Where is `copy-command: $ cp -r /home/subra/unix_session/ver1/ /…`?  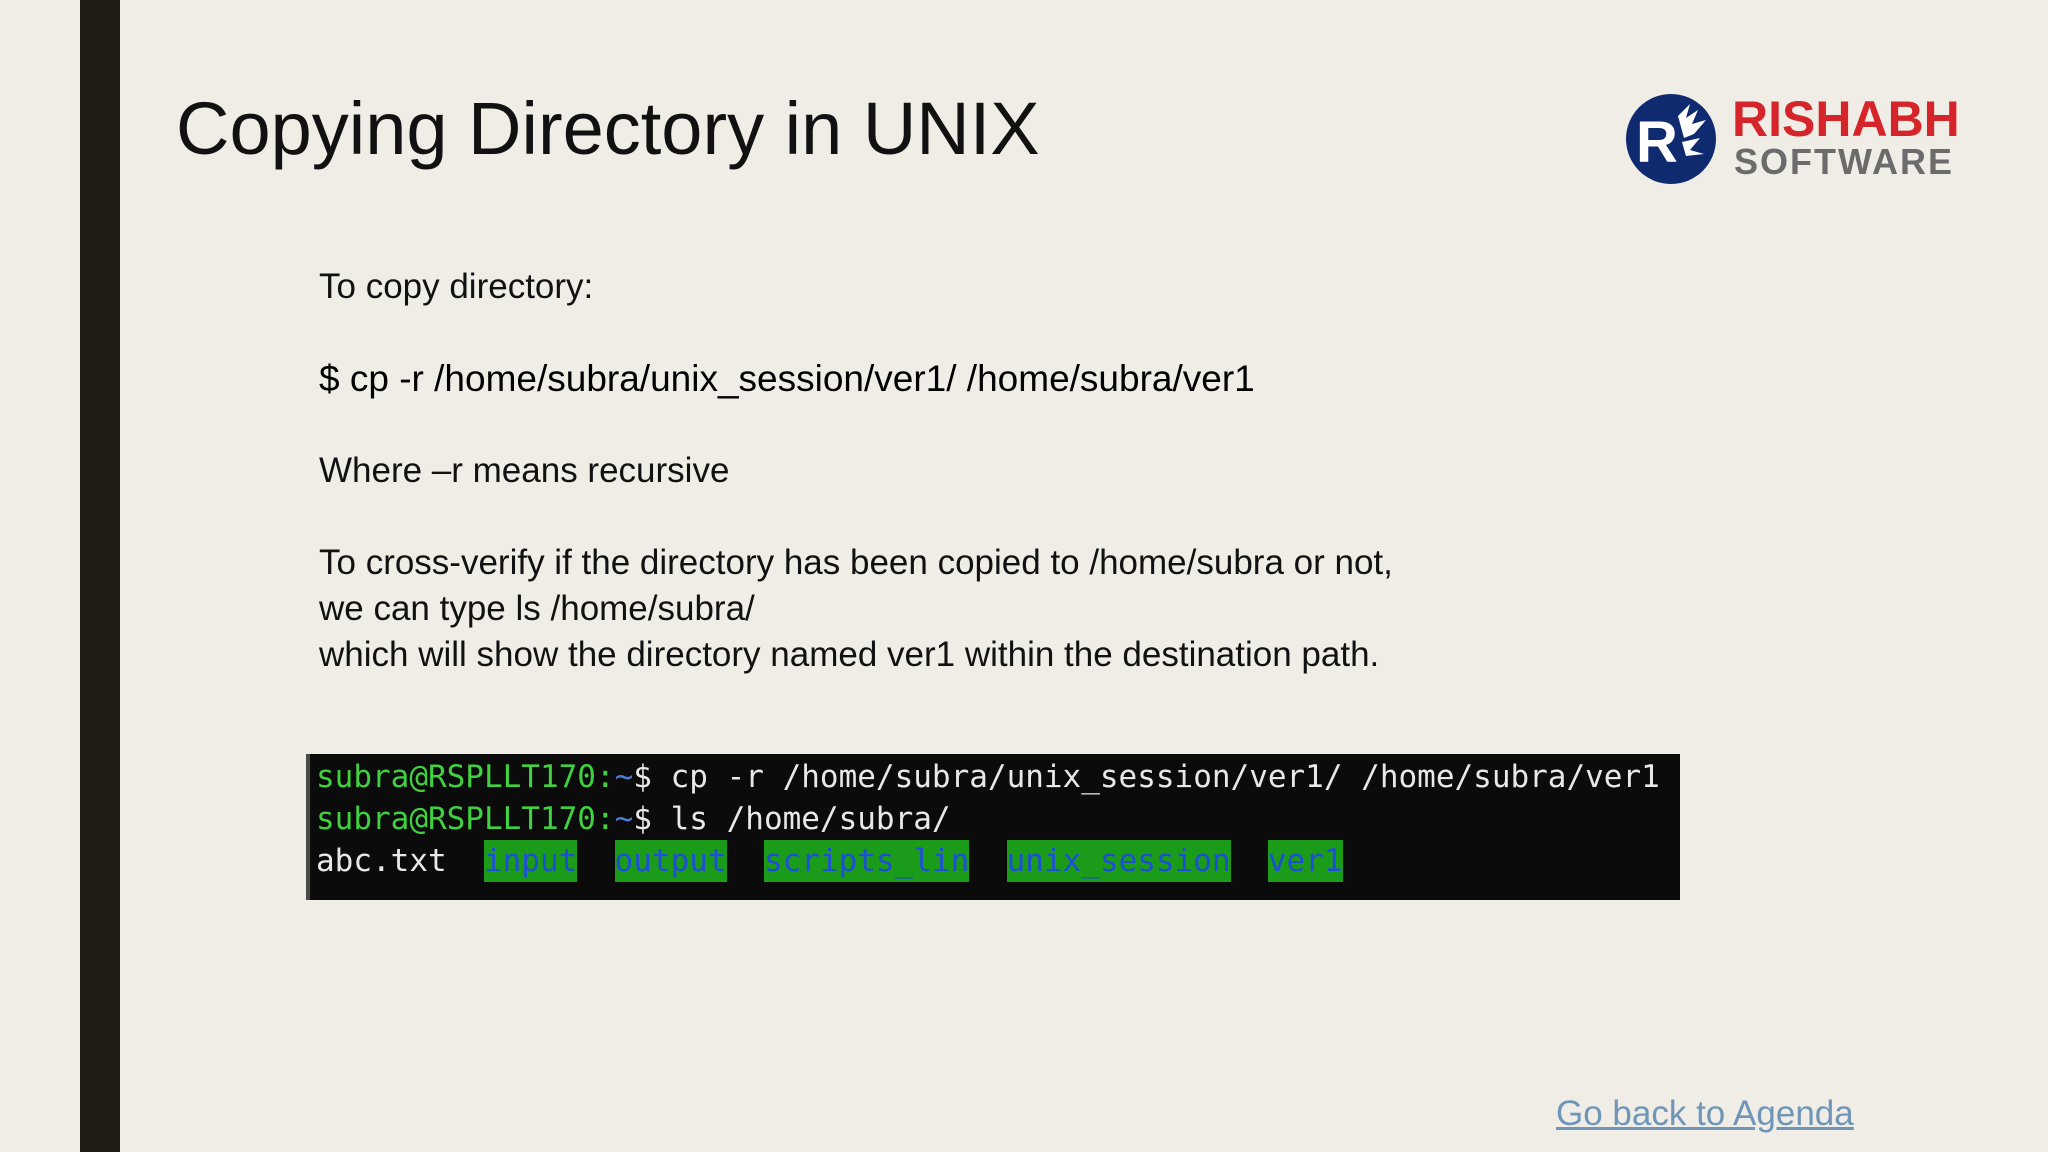
copy-command: $ cp -r /home/subra/unix_session/ver1/ /… is located at coordinates (787, 378).